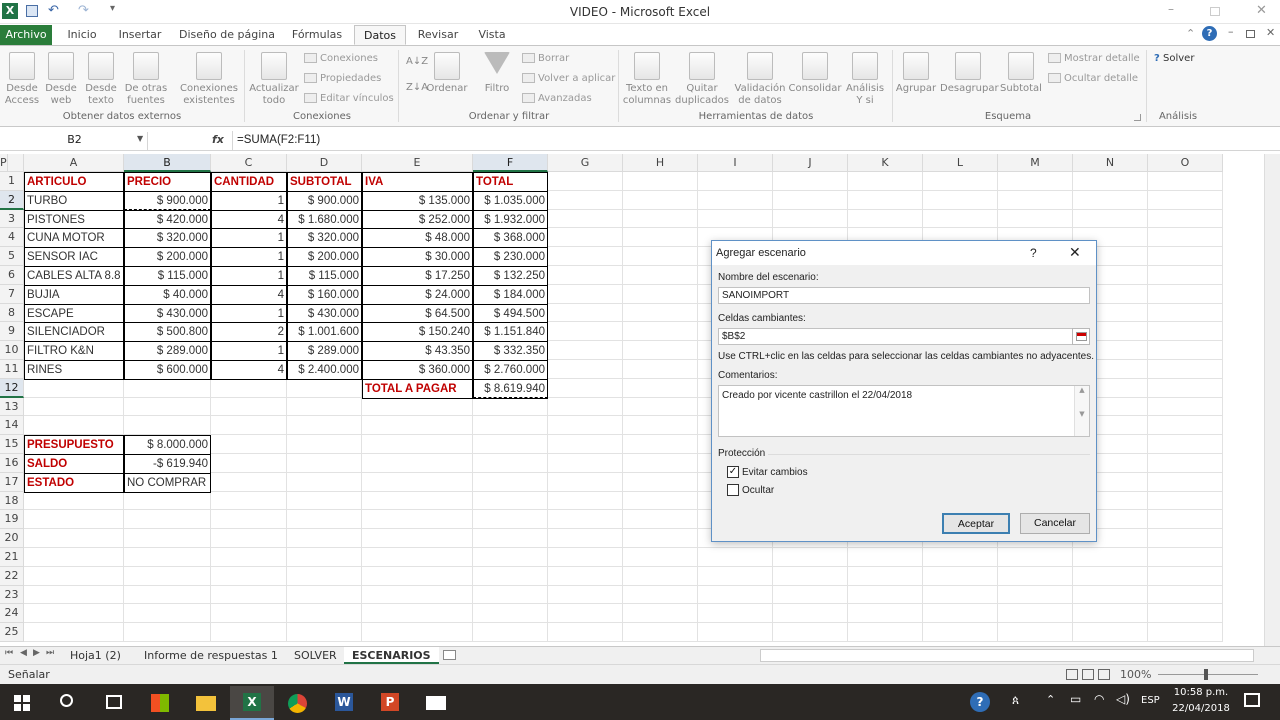 This screenshot has height=720, width=1280. I want to click on sheet-tab-solver: SOLVER, so click(315, 655).